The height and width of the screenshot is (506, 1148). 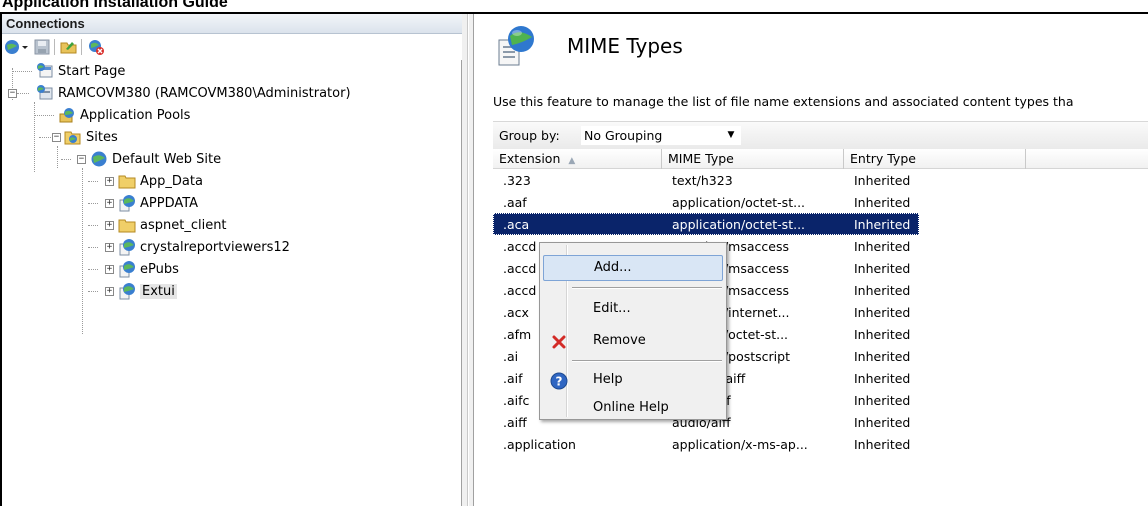 What do you see at coordinates (69, 47) in the screenshot?
I see `open-folder-icon` at bounding box center [69, 47].